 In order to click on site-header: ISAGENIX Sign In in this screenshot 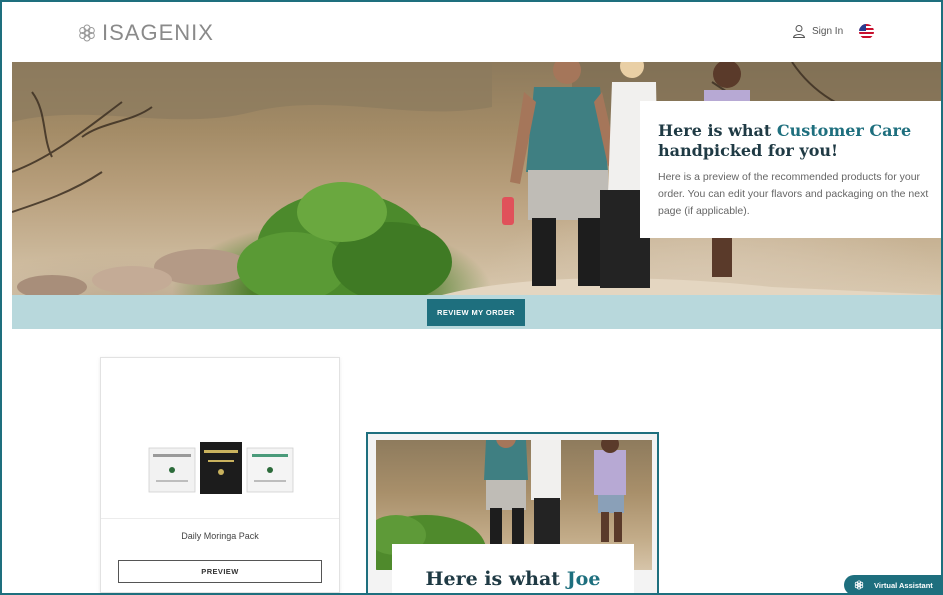, I will do `click(471, 32)`.